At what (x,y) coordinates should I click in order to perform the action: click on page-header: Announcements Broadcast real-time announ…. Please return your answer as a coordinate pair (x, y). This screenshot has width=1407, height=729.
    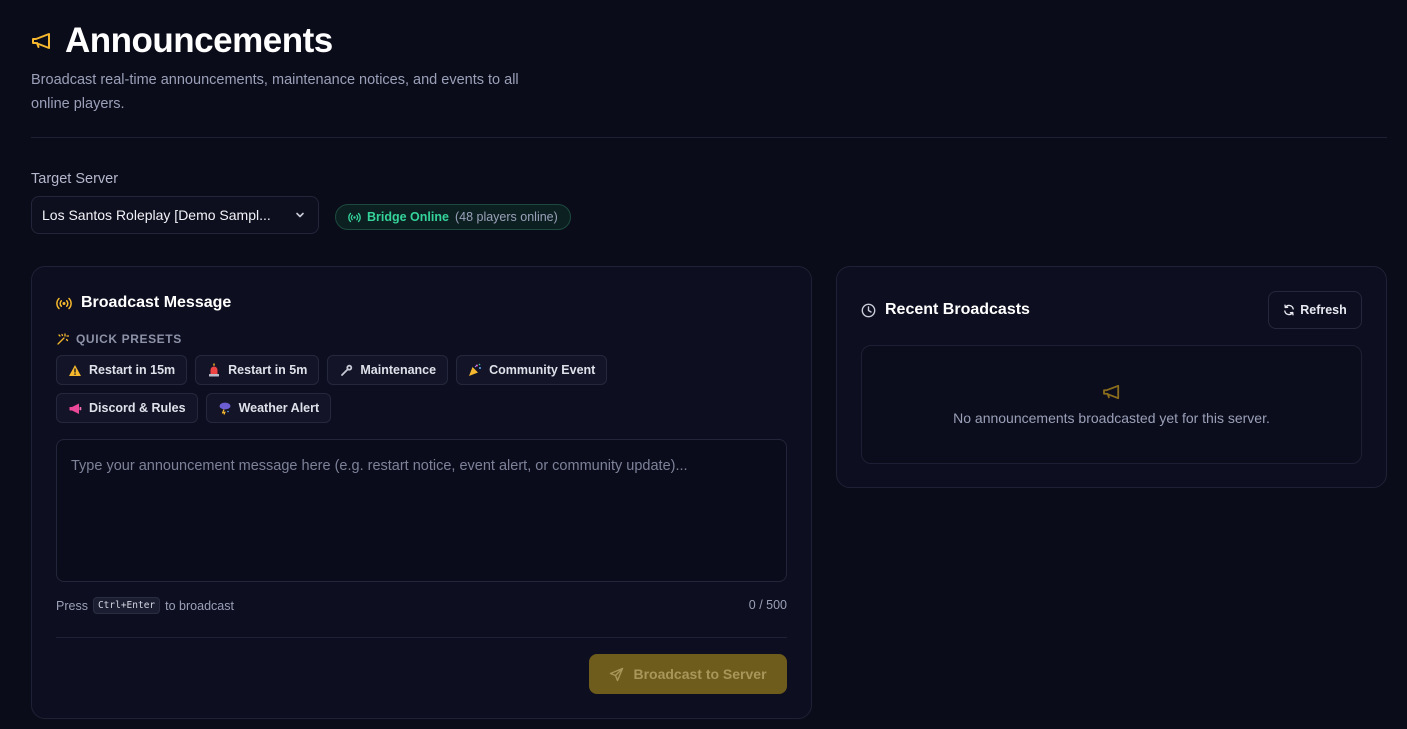
    Looking at the image, I should click on (291, 68).